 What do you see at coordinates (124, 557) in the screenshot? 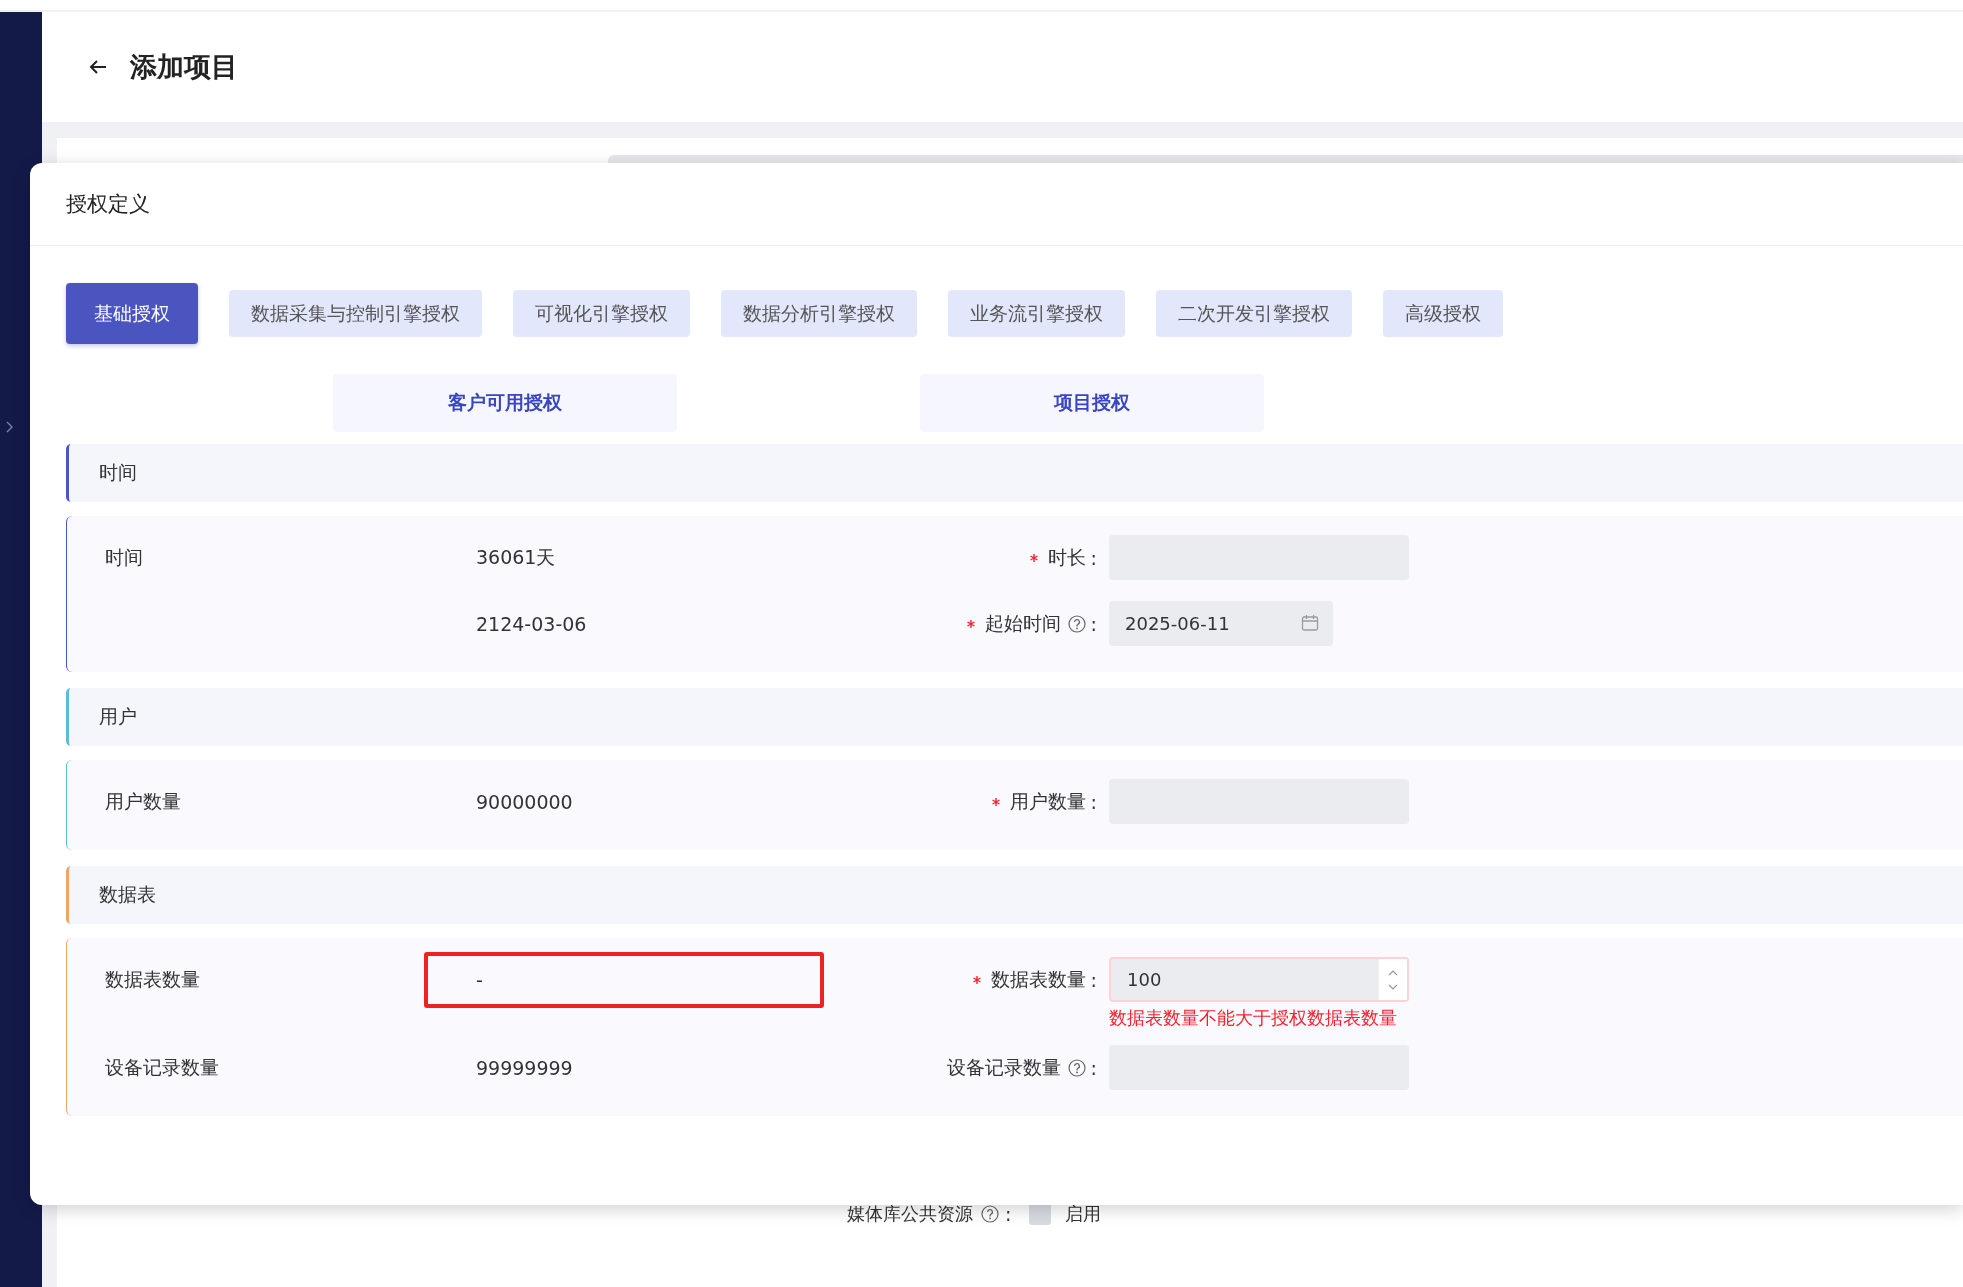
I see `info-label: 时间` at bounding box center [124, 557].